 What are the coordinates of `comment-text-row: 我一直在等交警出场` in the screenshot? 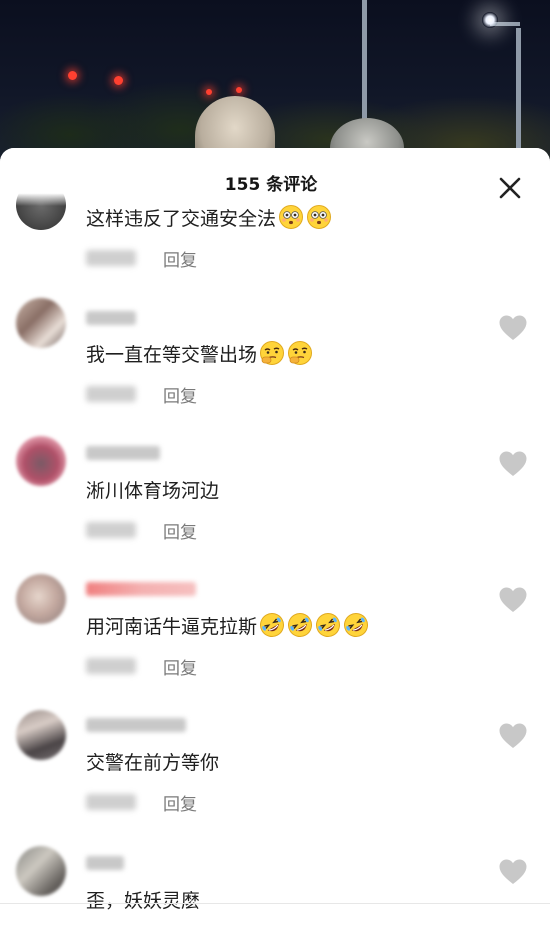 It's located at (199, 353).